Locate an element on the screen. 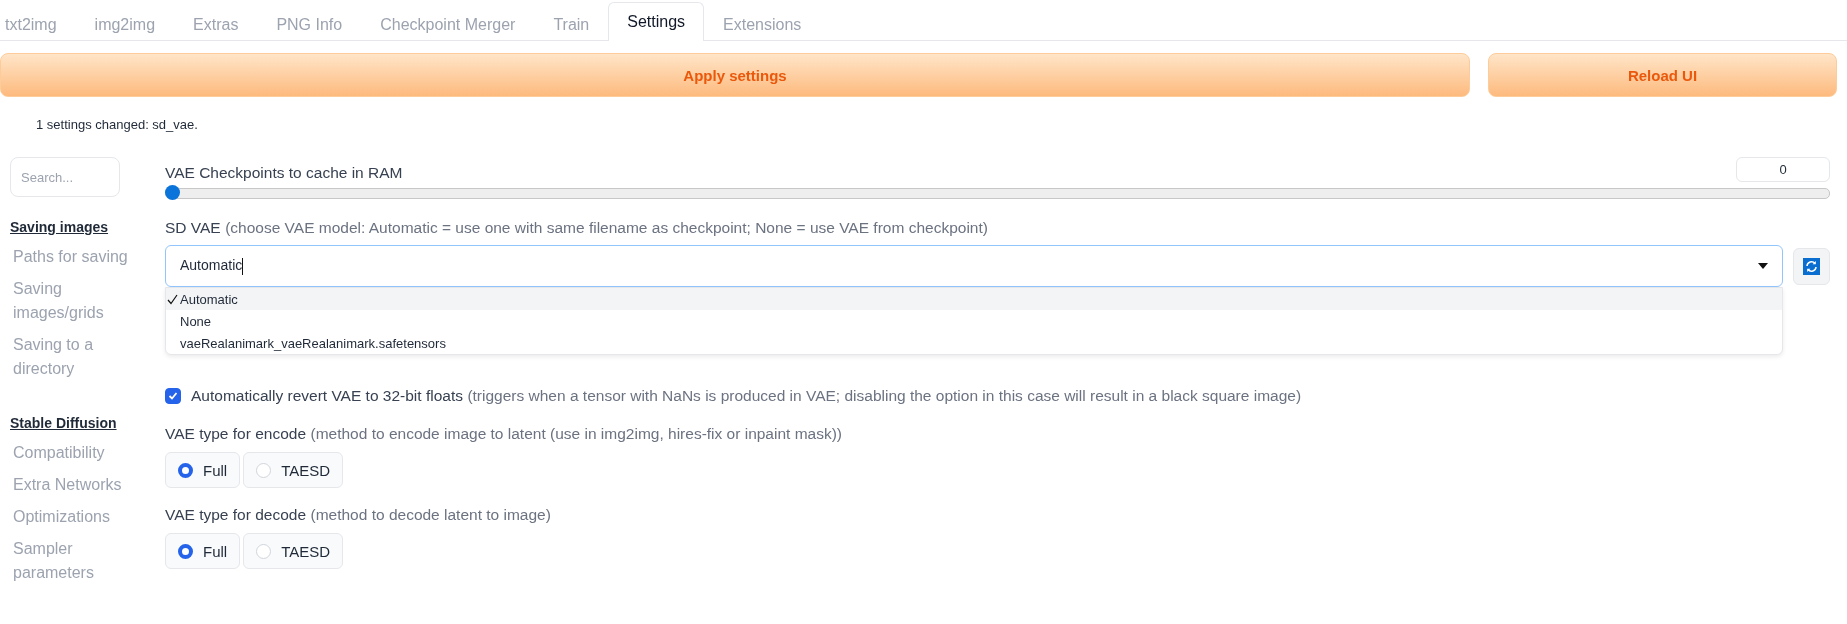 This screenshot has height=624, width=1847. sidebar-link: Saving to a directory is located at coordinates (71, 357).